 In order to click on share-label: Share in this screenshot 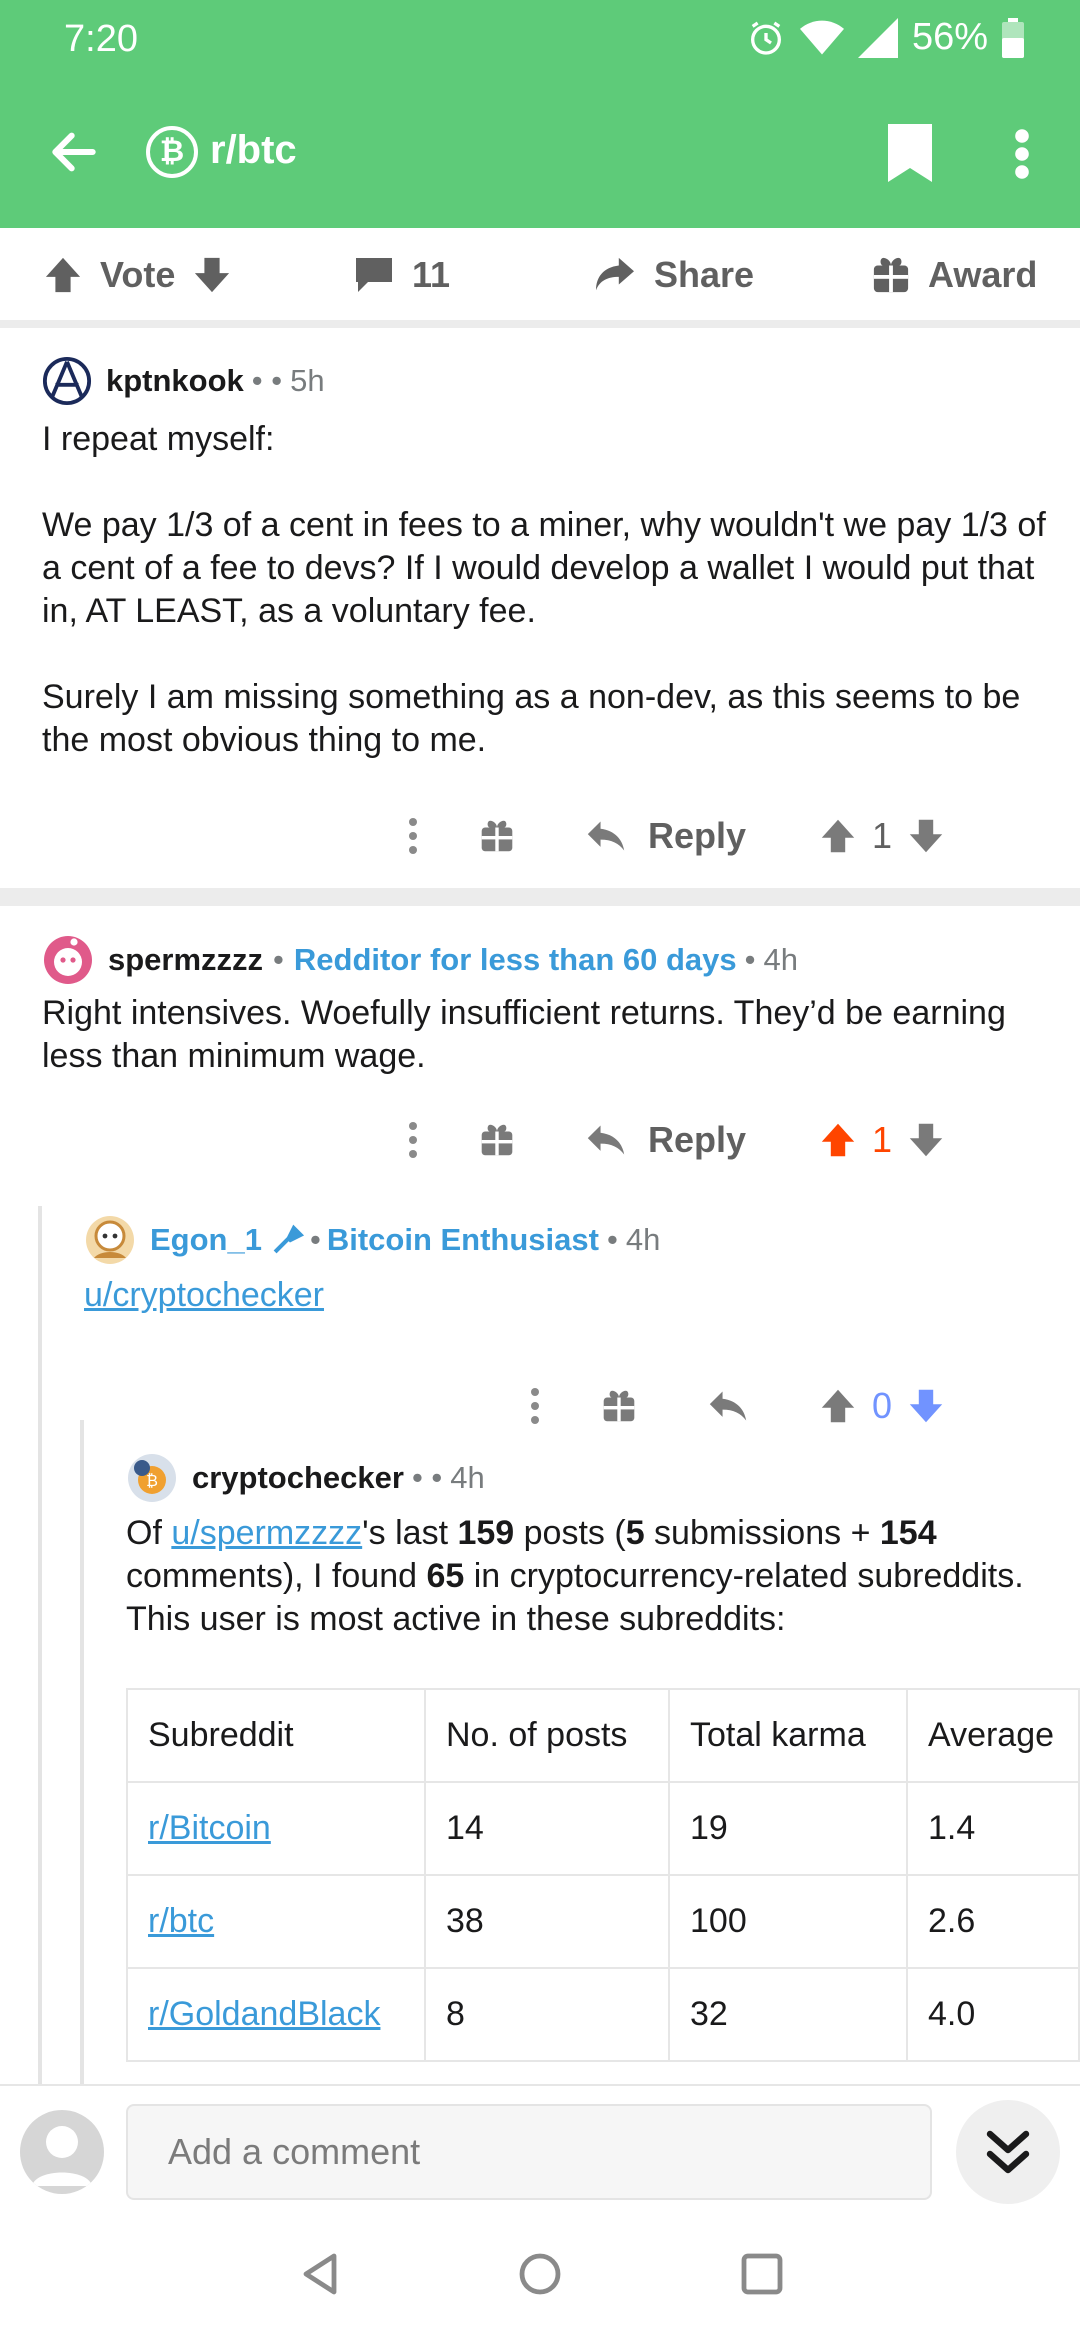, I will do `click(704, 274)`.